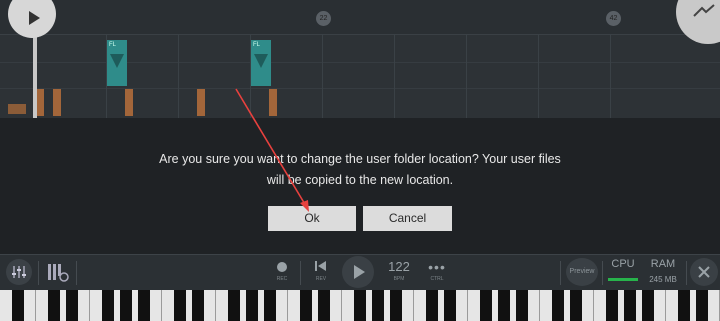 This screenshot has width=720, height=321. I want to click on rewind-icon, so click(320, 266).